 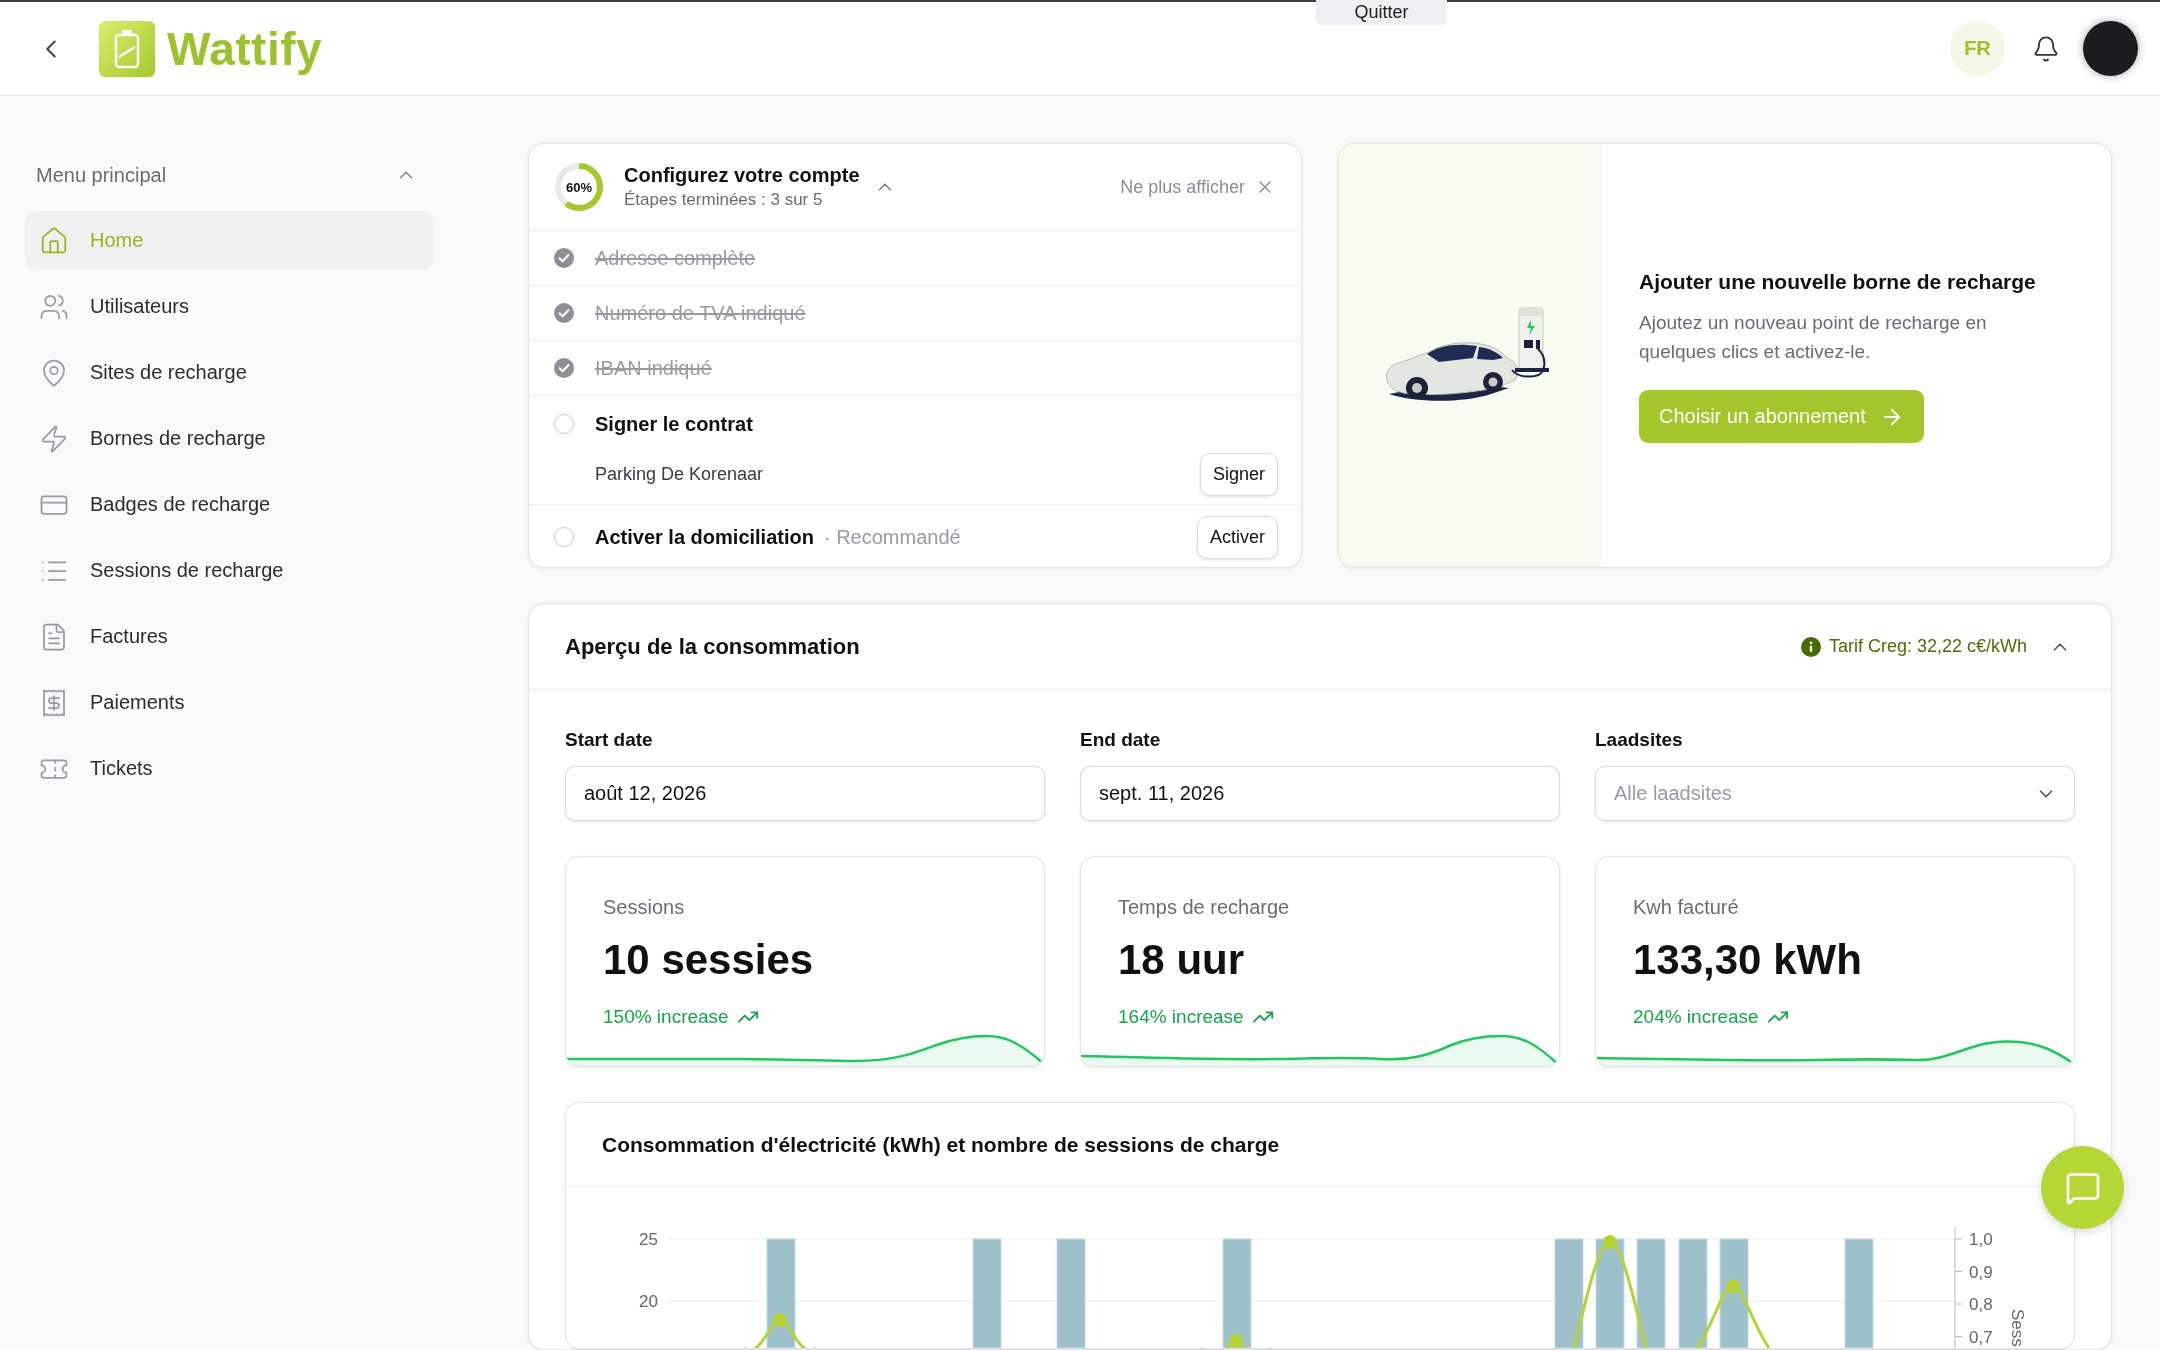 What do you see at coordinates (648, 1239) in the screenshot?
I see `axis-tick-label: 25` at bounding box center [648, 1239].